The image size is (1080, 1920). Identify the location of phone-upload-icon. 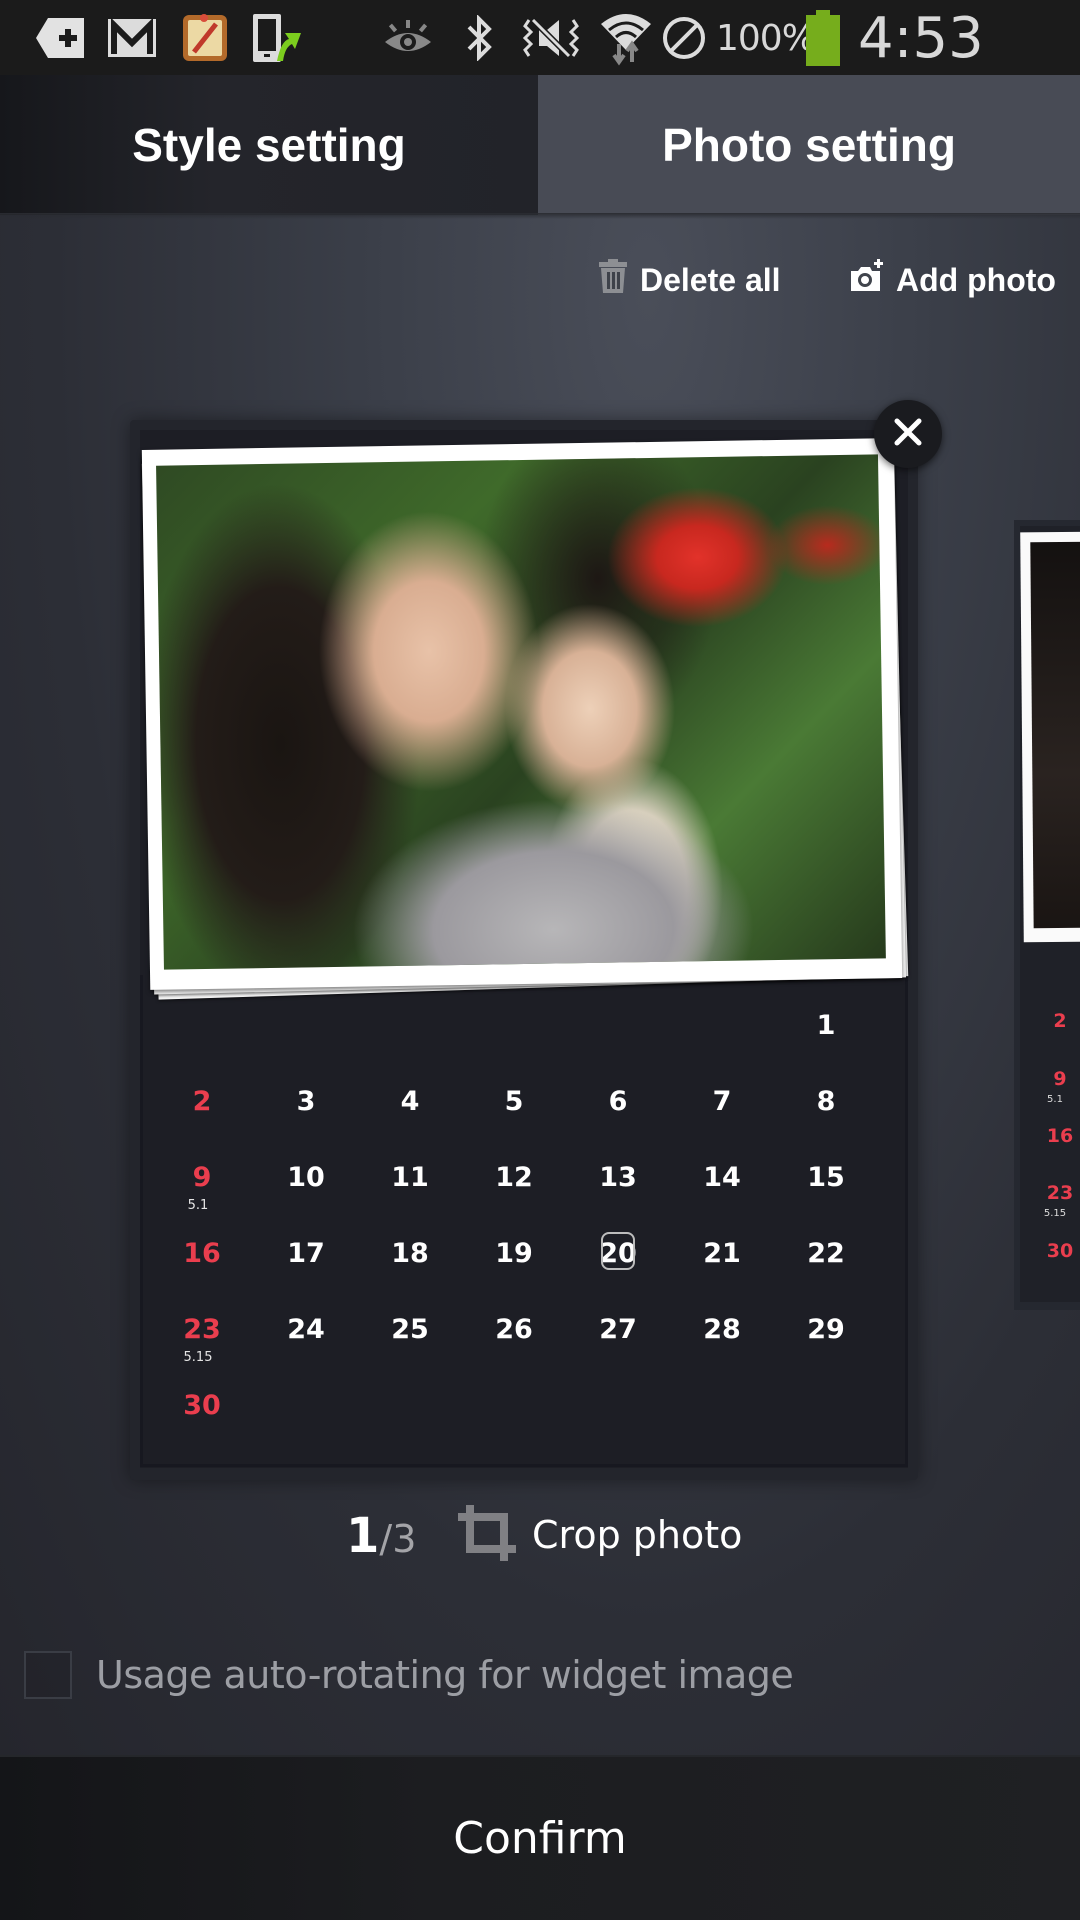
(277, 38).